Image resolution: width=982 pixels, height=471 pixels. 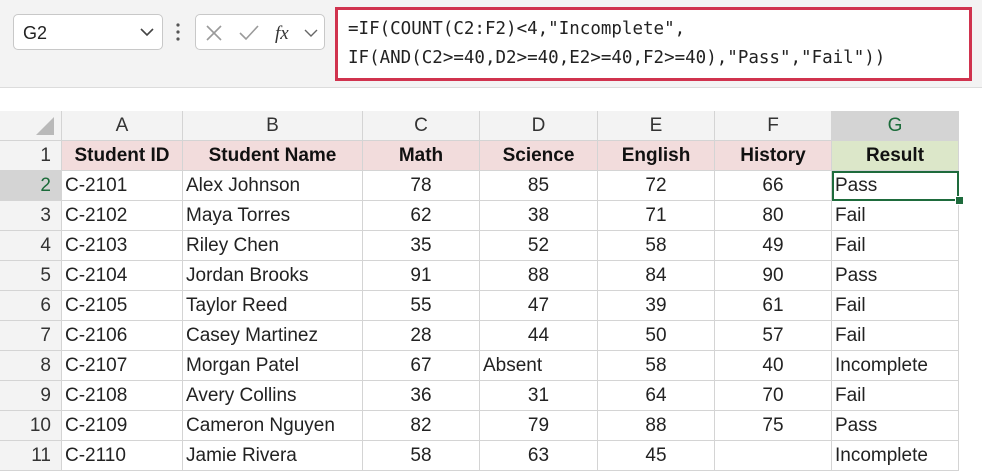 I want to click on table-cell: 67, so click(x=421, y=366).